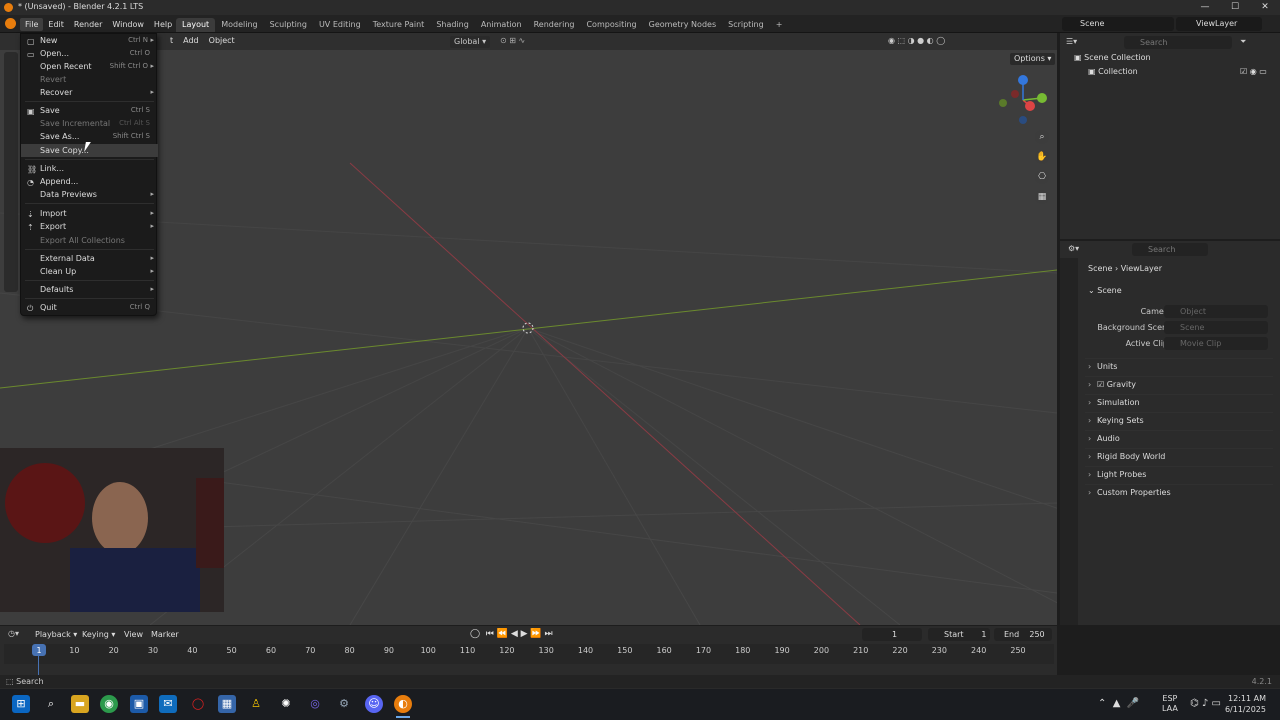  I want to click on outliner-editor-icon: ☰▾, so click(1071, 41).